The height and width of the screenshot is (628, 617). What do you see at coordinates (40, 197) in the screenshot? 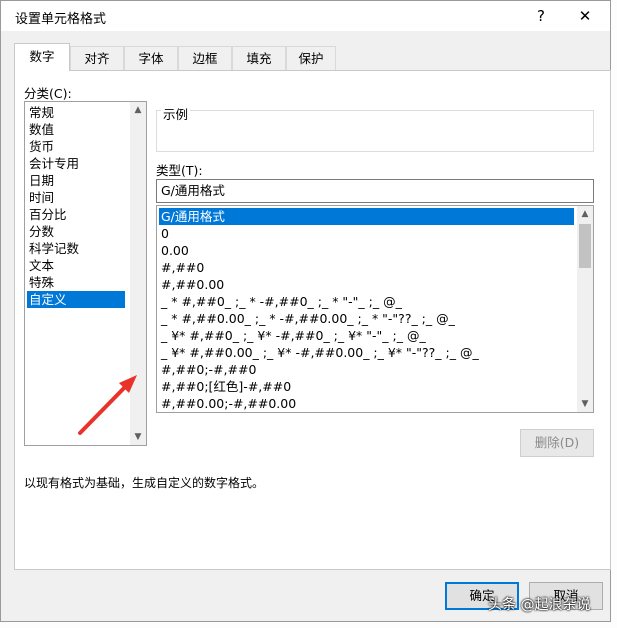
I see `category-item: 时间` at bounding box center [40, 197].